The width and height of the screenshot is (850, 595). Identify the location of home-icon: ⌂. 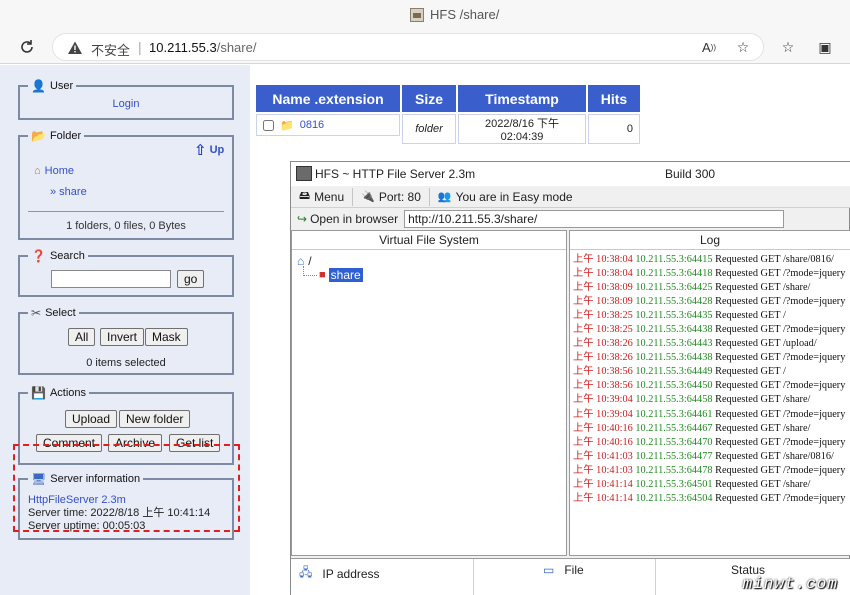
(37, 171).